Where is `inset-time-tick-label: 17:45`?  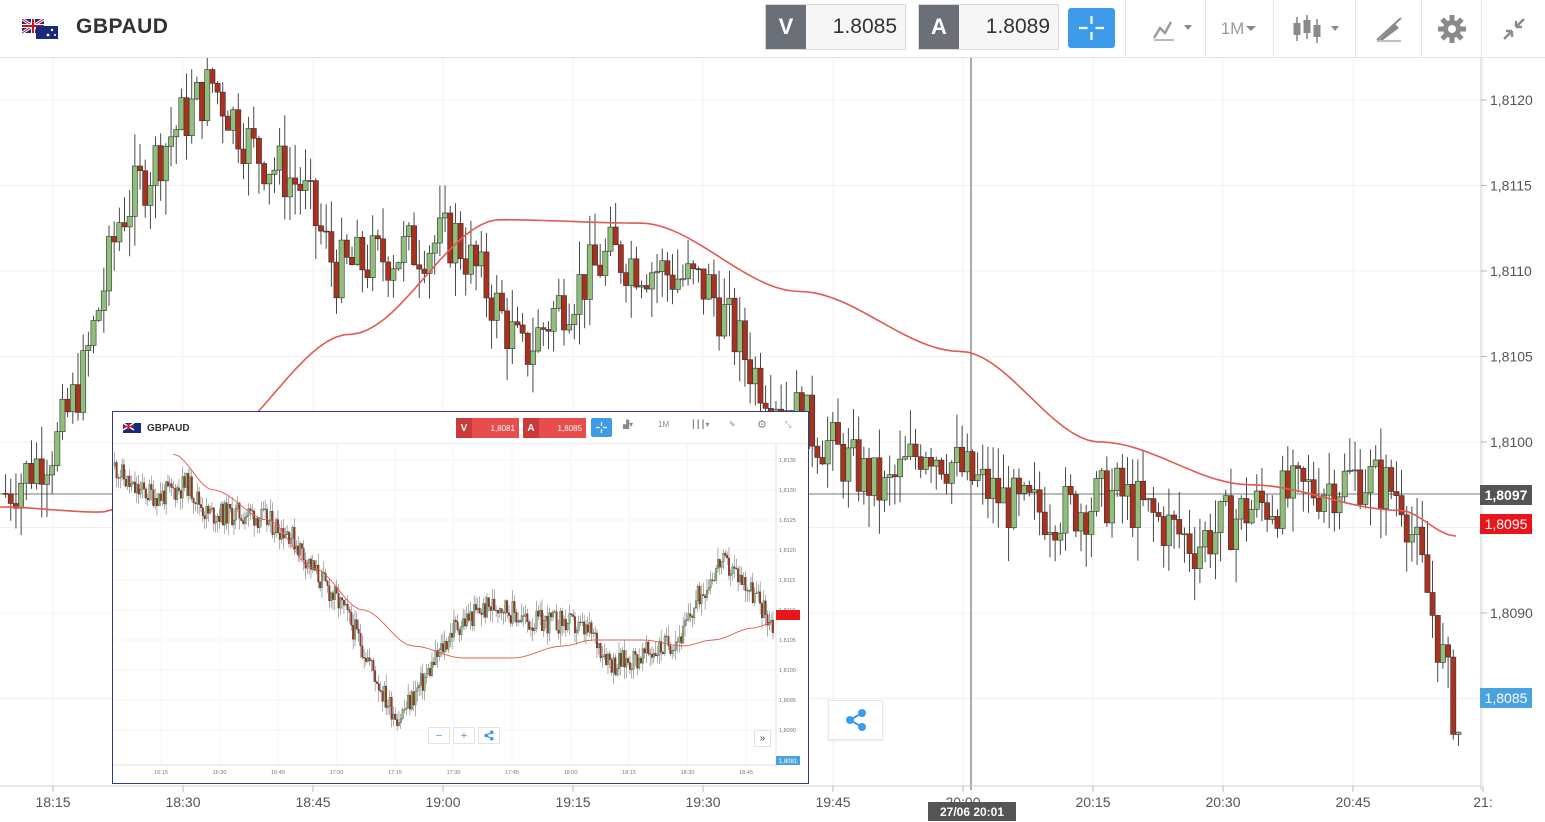
inset-time-tick-label: 17:45 is located at coordinates (512, 773).